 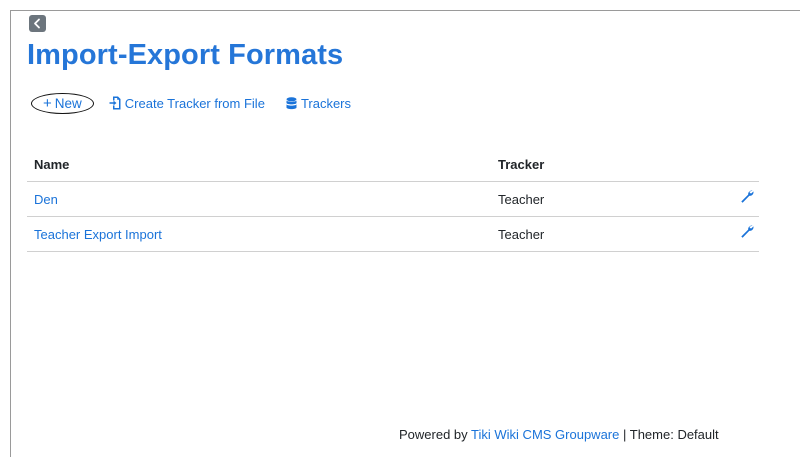 What do you see at coordinates (185, 55) in the screenshot?
I see `page-title: Import-Export Formats` at bounding box center [185, 55].